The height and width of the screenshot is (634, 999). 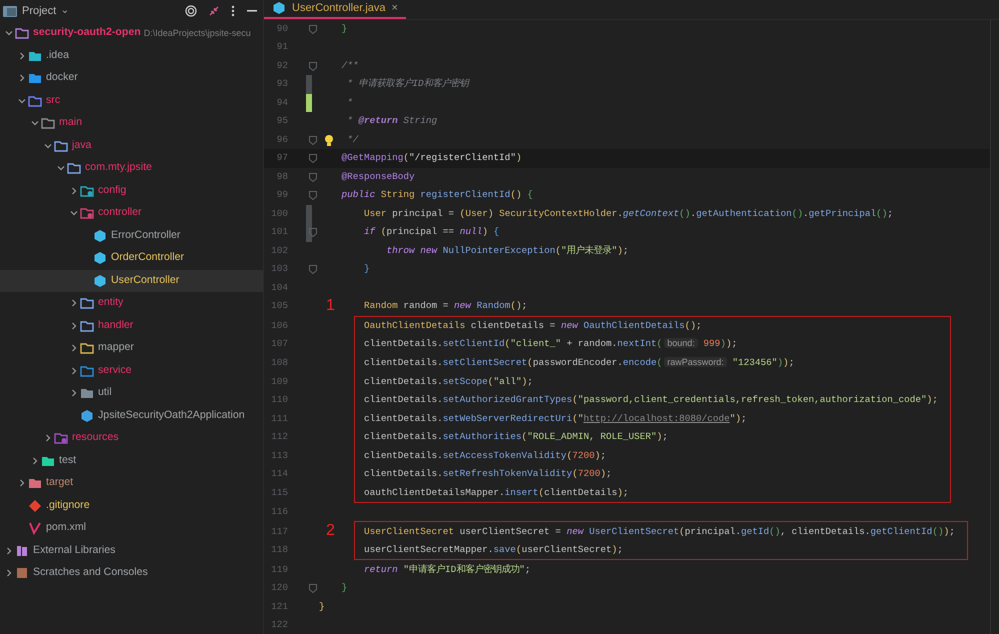 I want to click on tree-item: src, so click(x=131, y=101).